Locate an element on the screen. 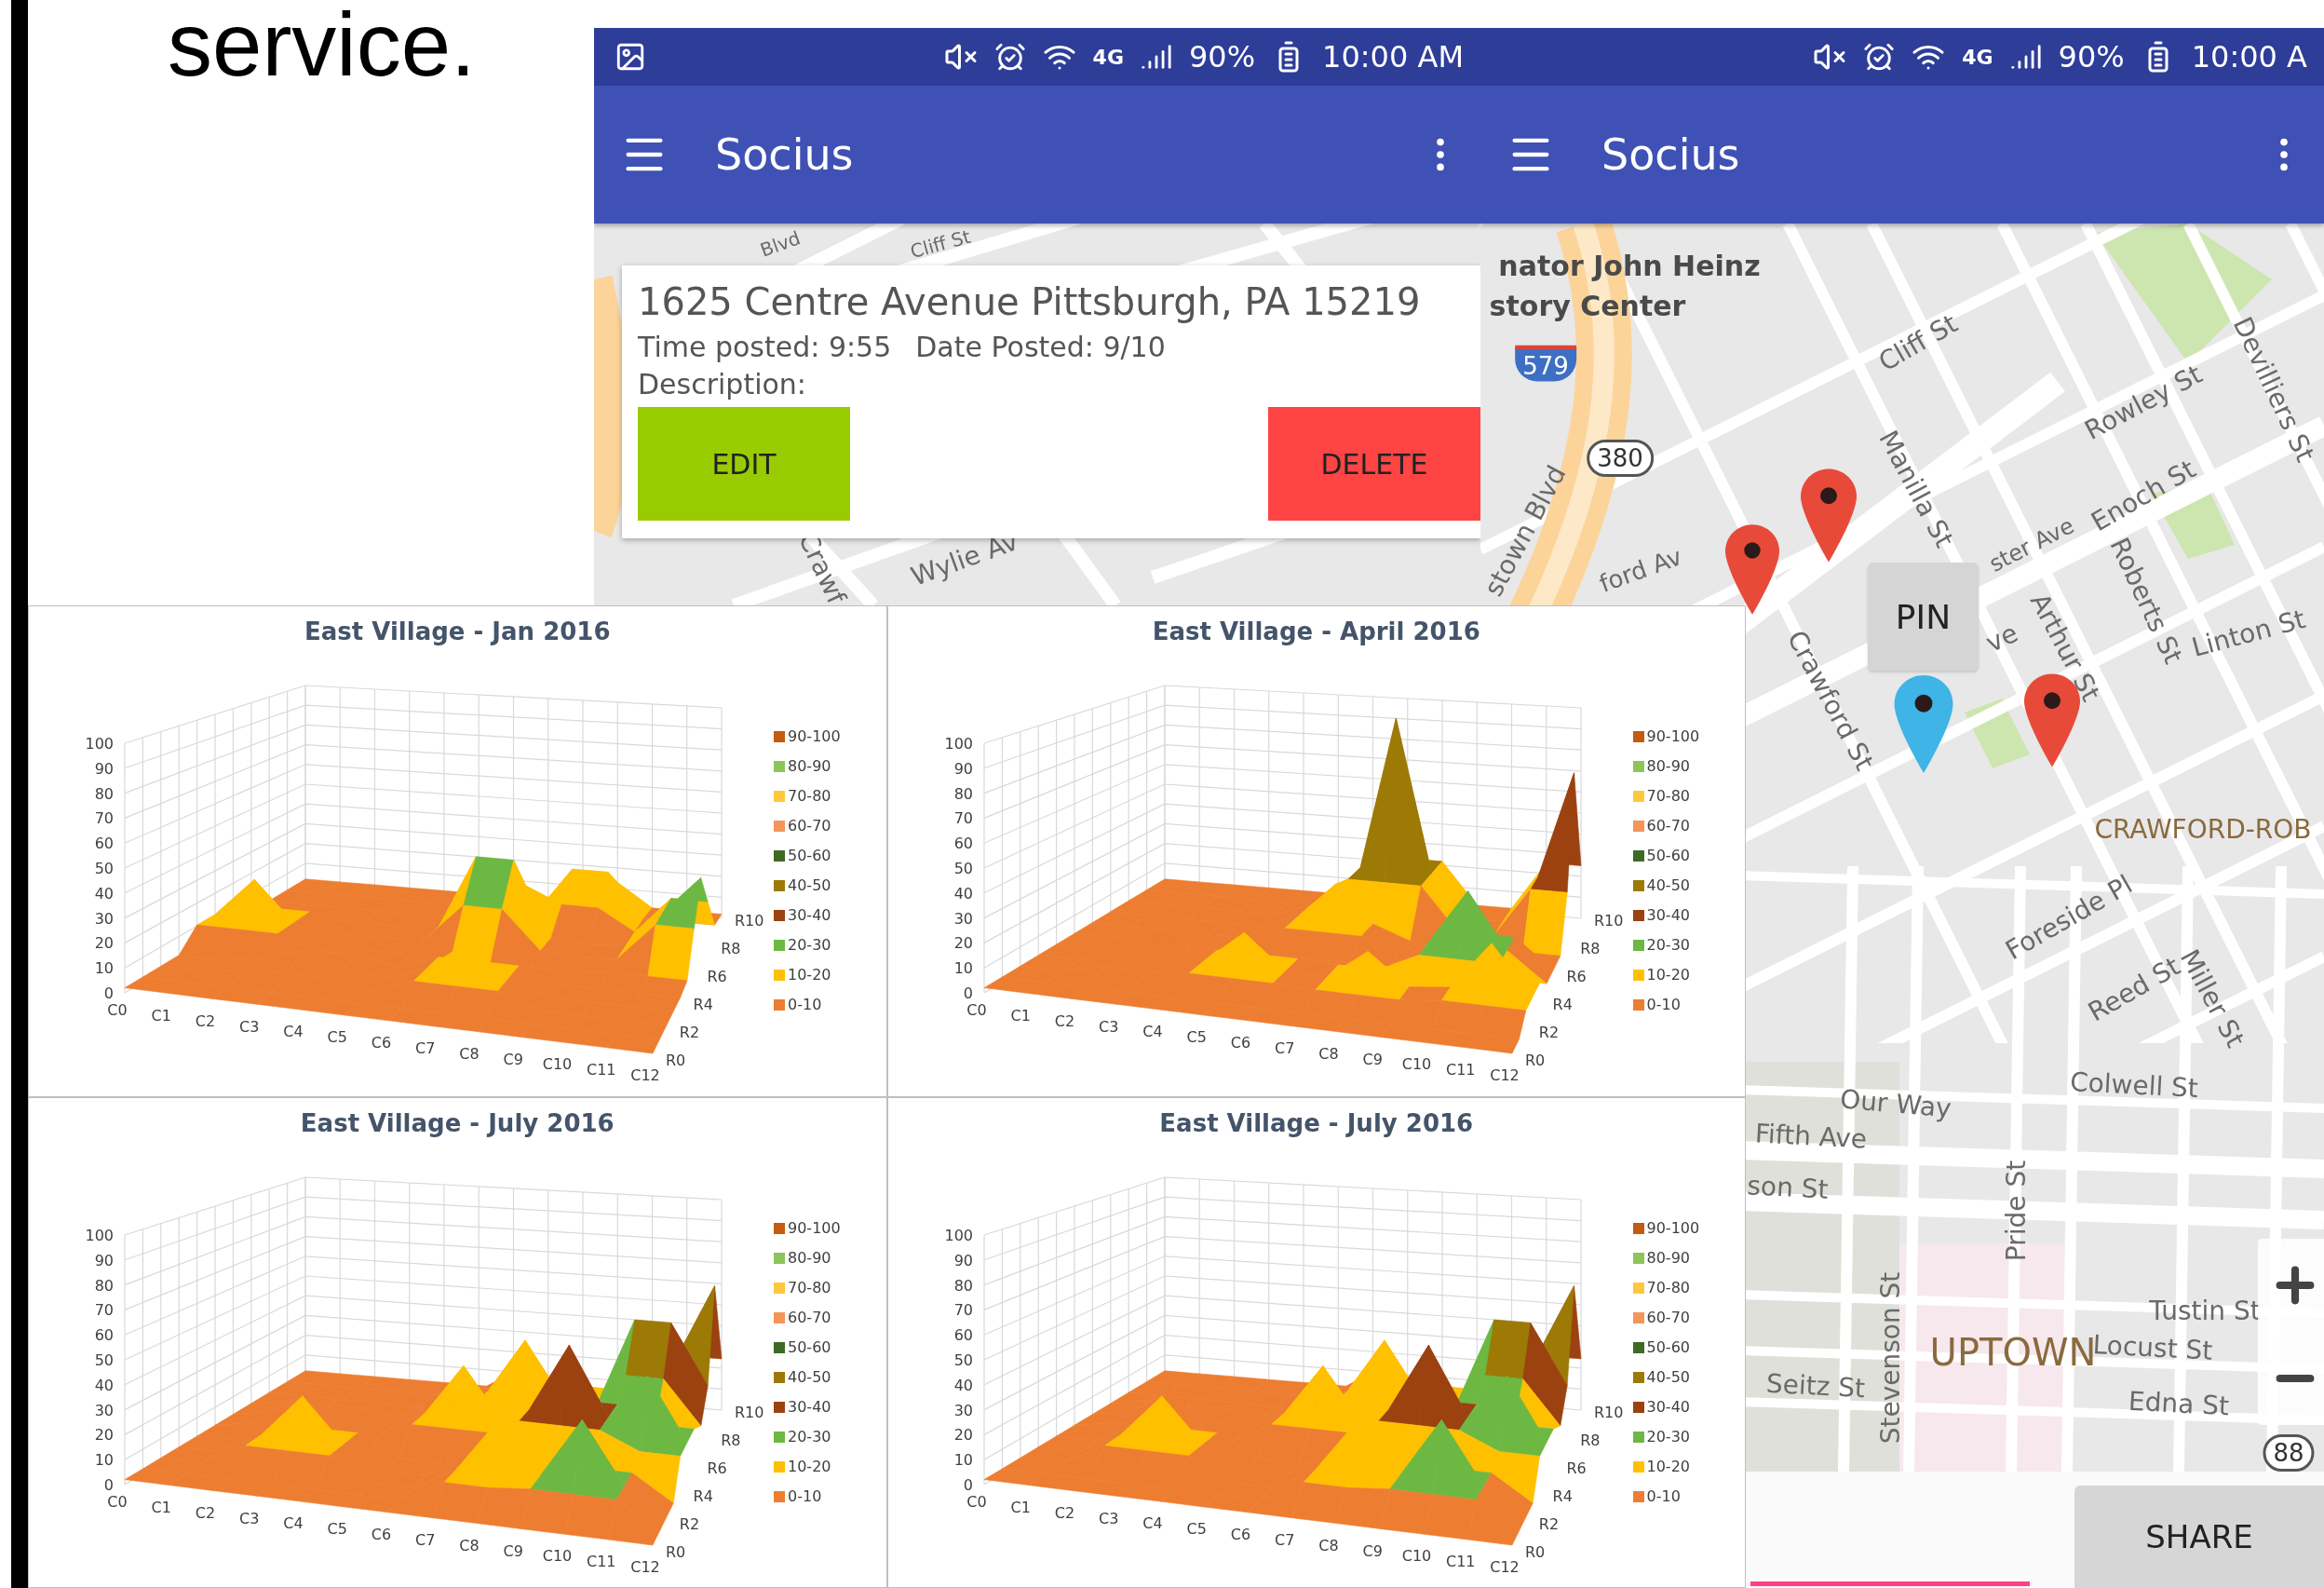  street-label: Wylie Av is located at coordinates (965, 558).